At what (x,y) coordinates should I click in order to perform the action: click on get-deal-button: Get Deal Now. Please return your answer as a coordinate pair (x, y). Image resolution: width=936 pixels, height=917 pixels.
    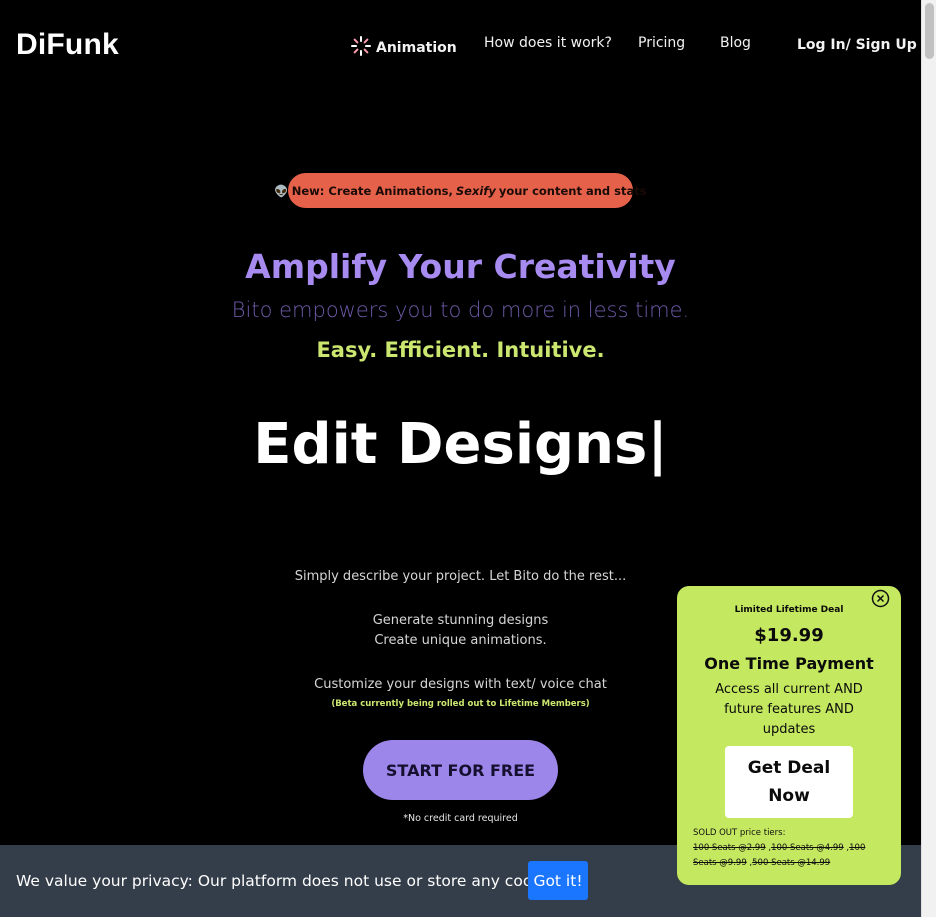
    Looking at the image, I should click on (789, 782).